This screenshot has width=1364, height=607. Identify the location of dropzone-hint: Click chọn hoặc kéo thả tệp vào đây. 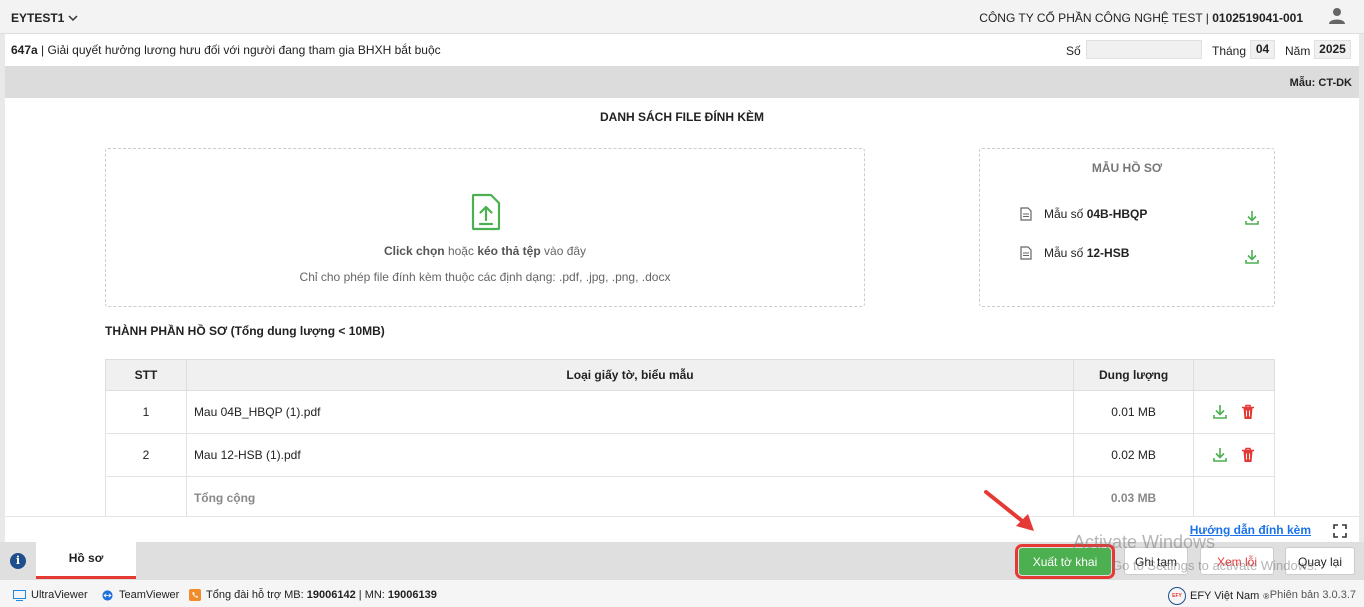
(485, 251).